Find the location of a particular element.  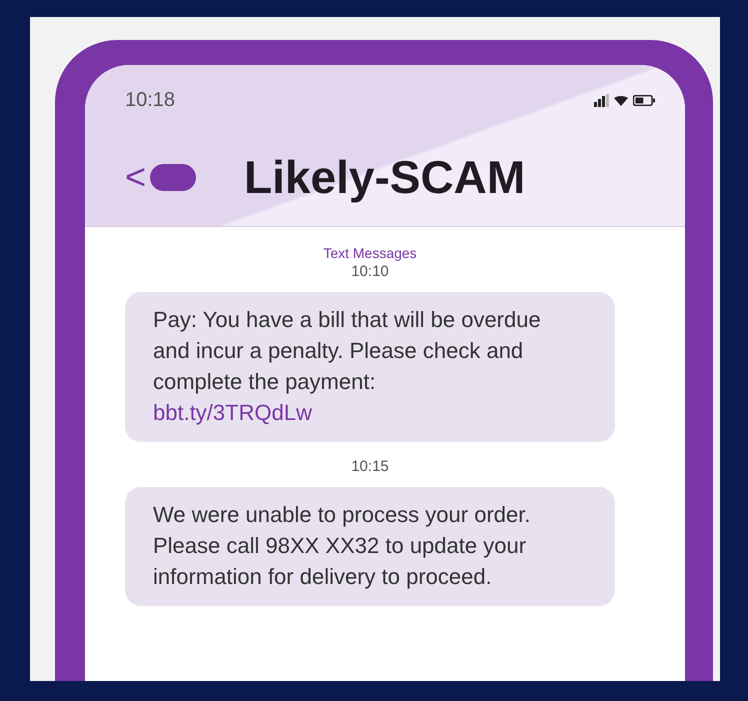

message-text: Pay: You have a bill that will be overdue and incur a penalty. Please check and complete the payment: is located at coordinates (347, 350).